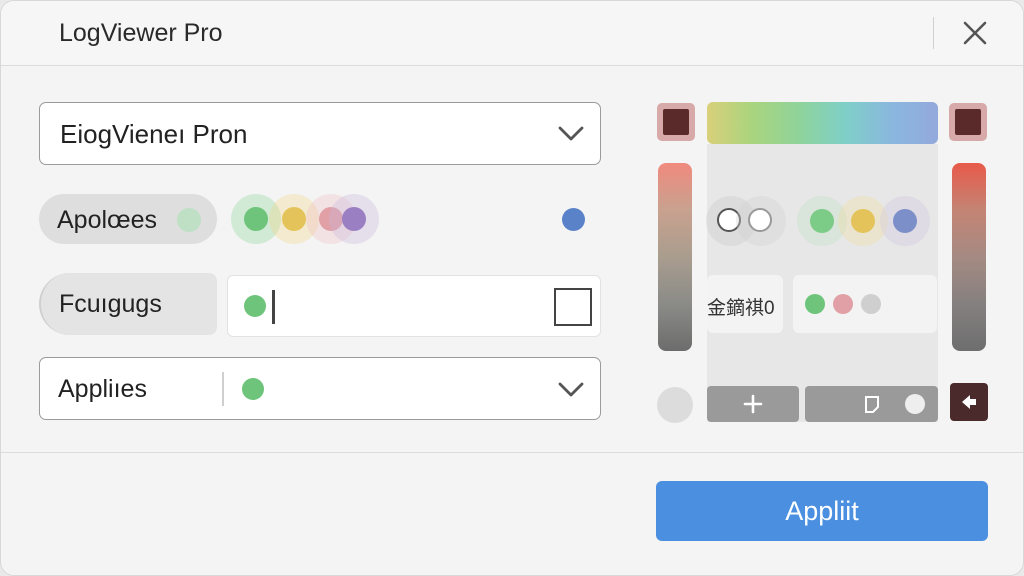 The height and width of the screenshot is (576, 1024). I want to click on filter-pill: Fcuıgugs, so click(128, 304).